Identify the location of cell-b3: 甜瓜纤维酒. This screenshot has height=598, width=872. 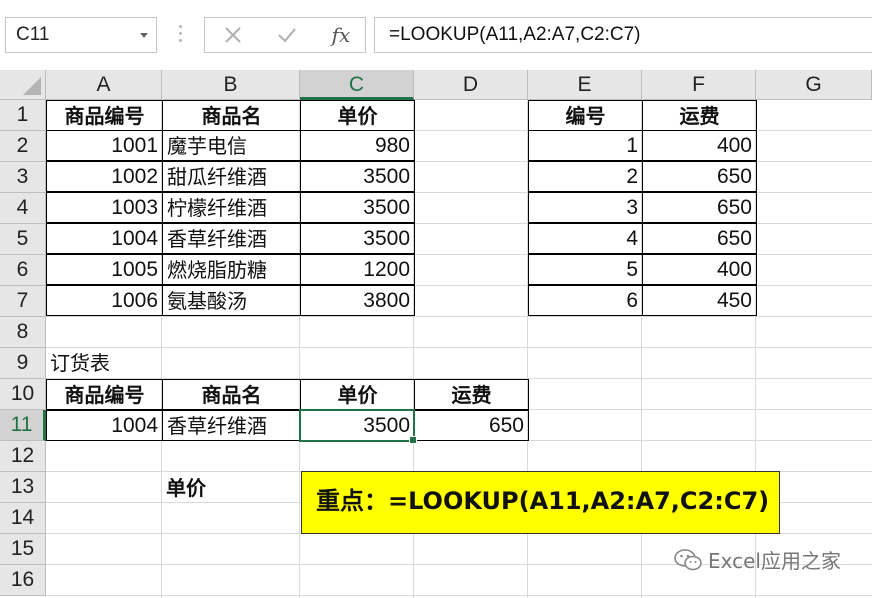
(231, 176).